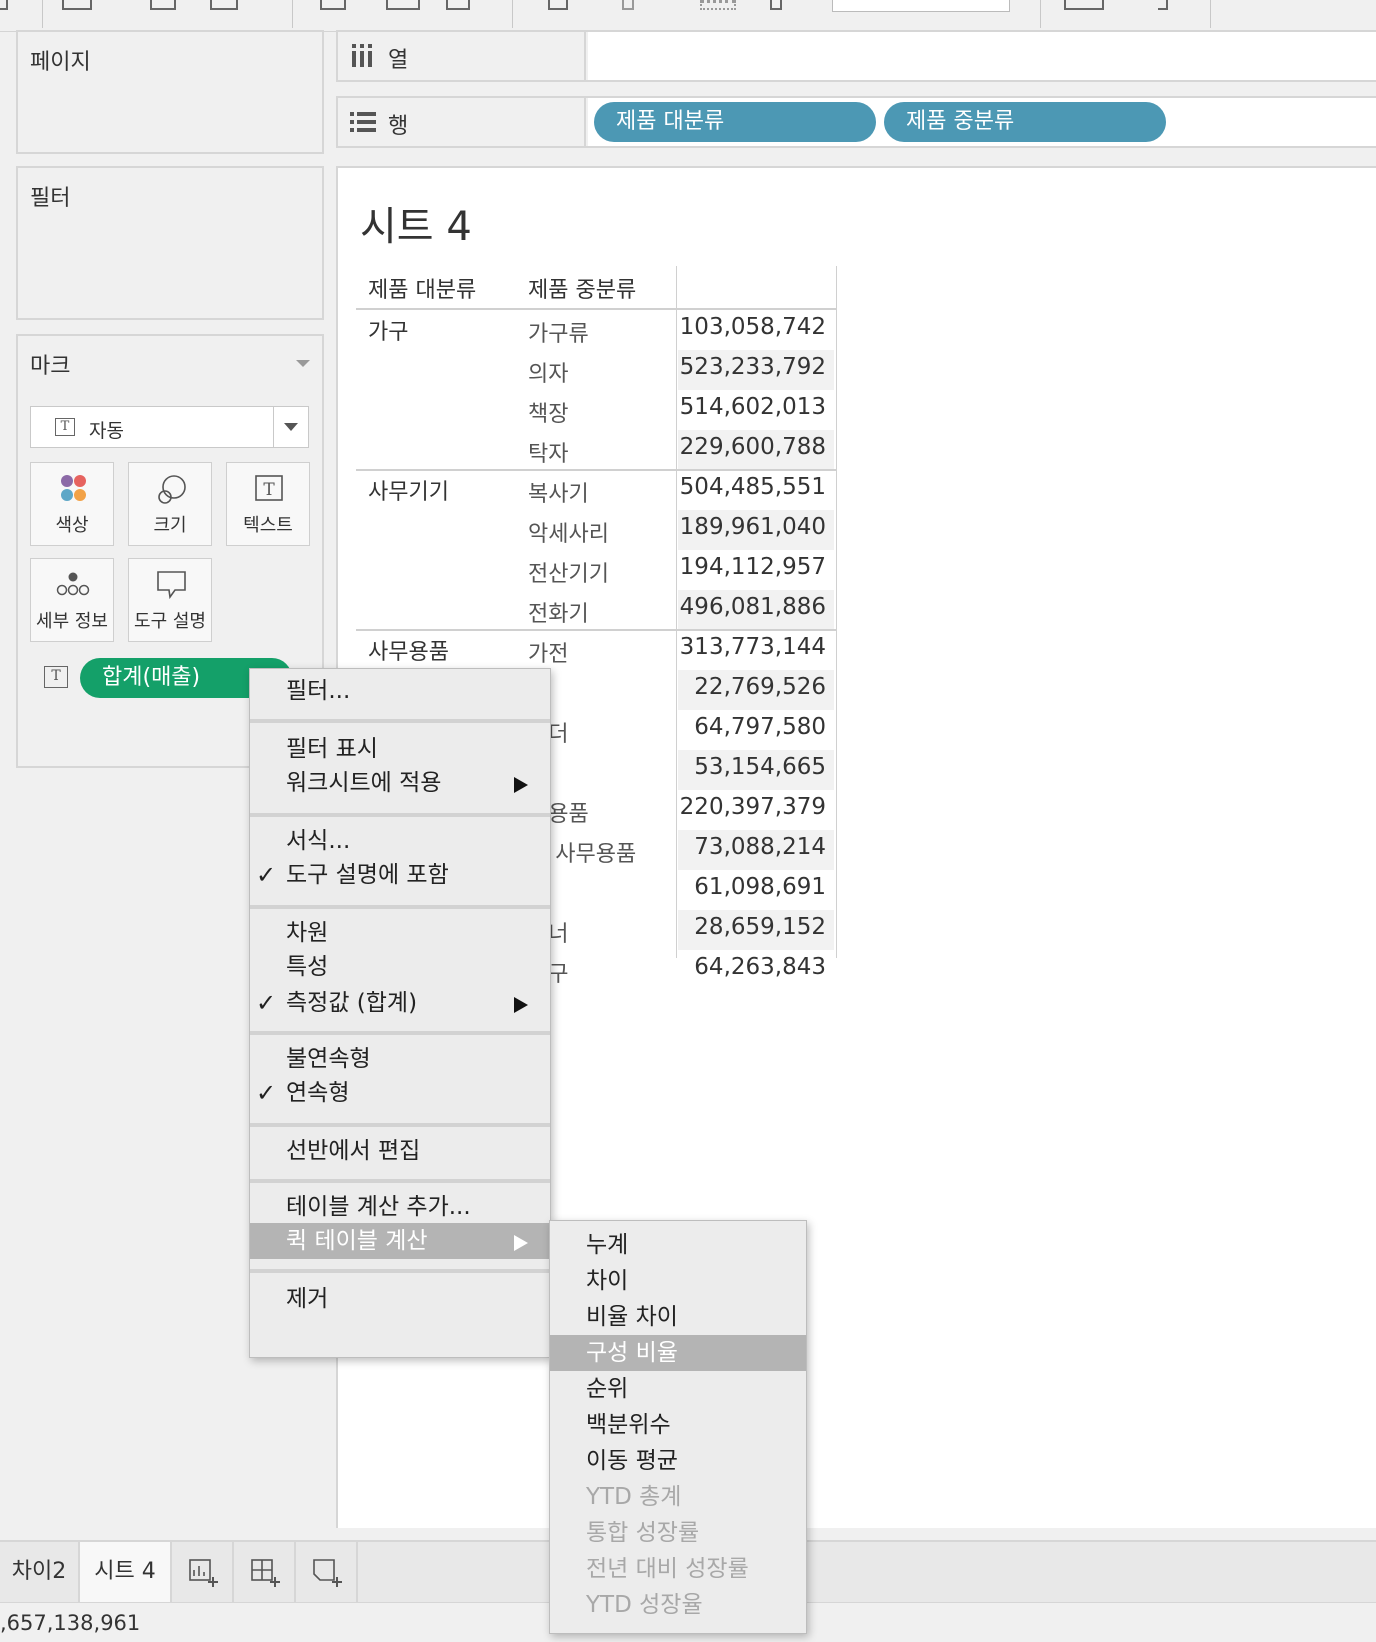  I want to click on group-icon, so click(628, 5).